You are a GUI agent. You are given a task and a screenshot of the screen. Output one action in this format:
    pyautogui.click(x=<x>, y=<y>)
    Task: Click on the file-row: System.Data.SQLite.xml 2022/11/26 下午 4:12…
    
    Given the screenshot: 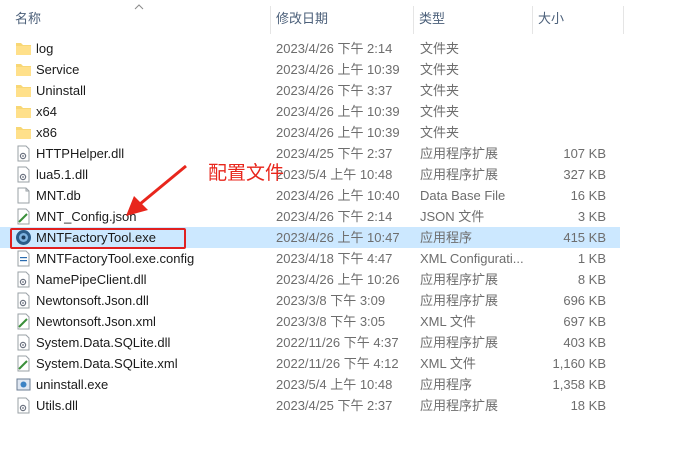 What is the action you would take?
    pyautogui.click(x=310, y=363)
    